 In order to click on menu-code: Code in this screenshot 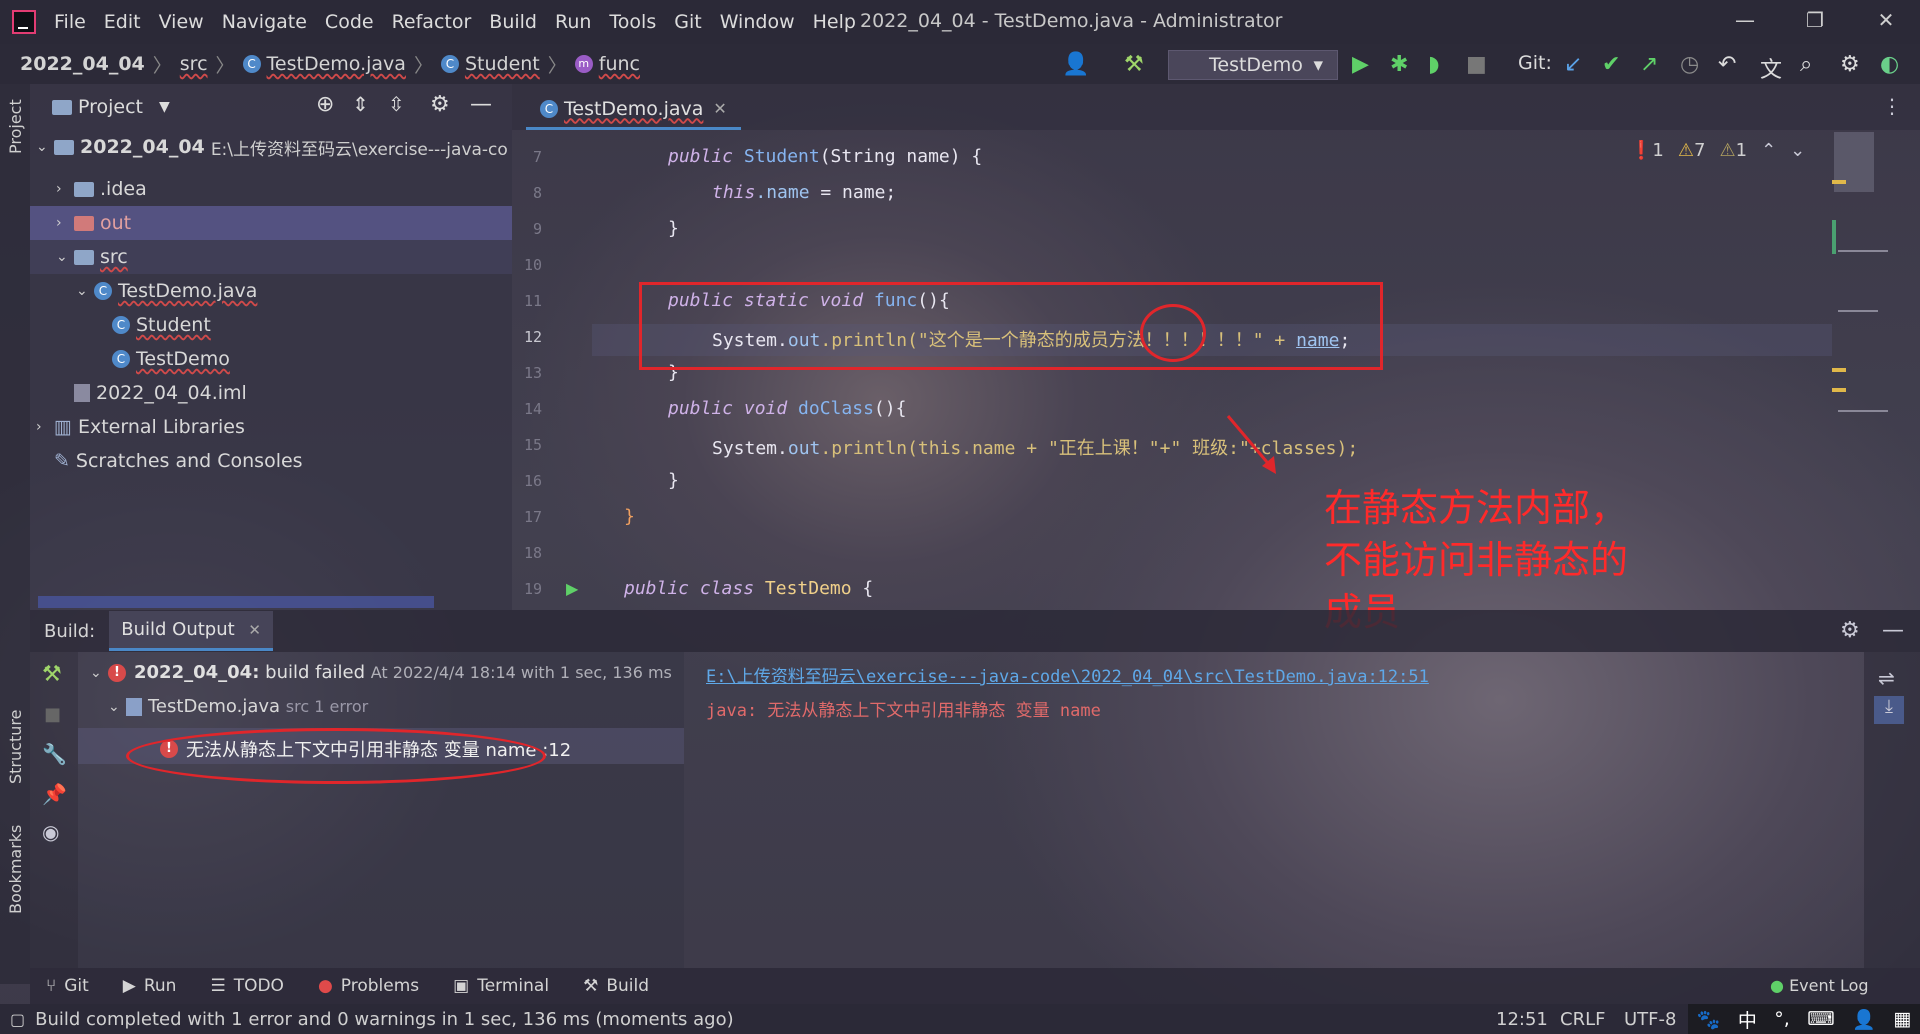, I will do `click(349, 22)`.